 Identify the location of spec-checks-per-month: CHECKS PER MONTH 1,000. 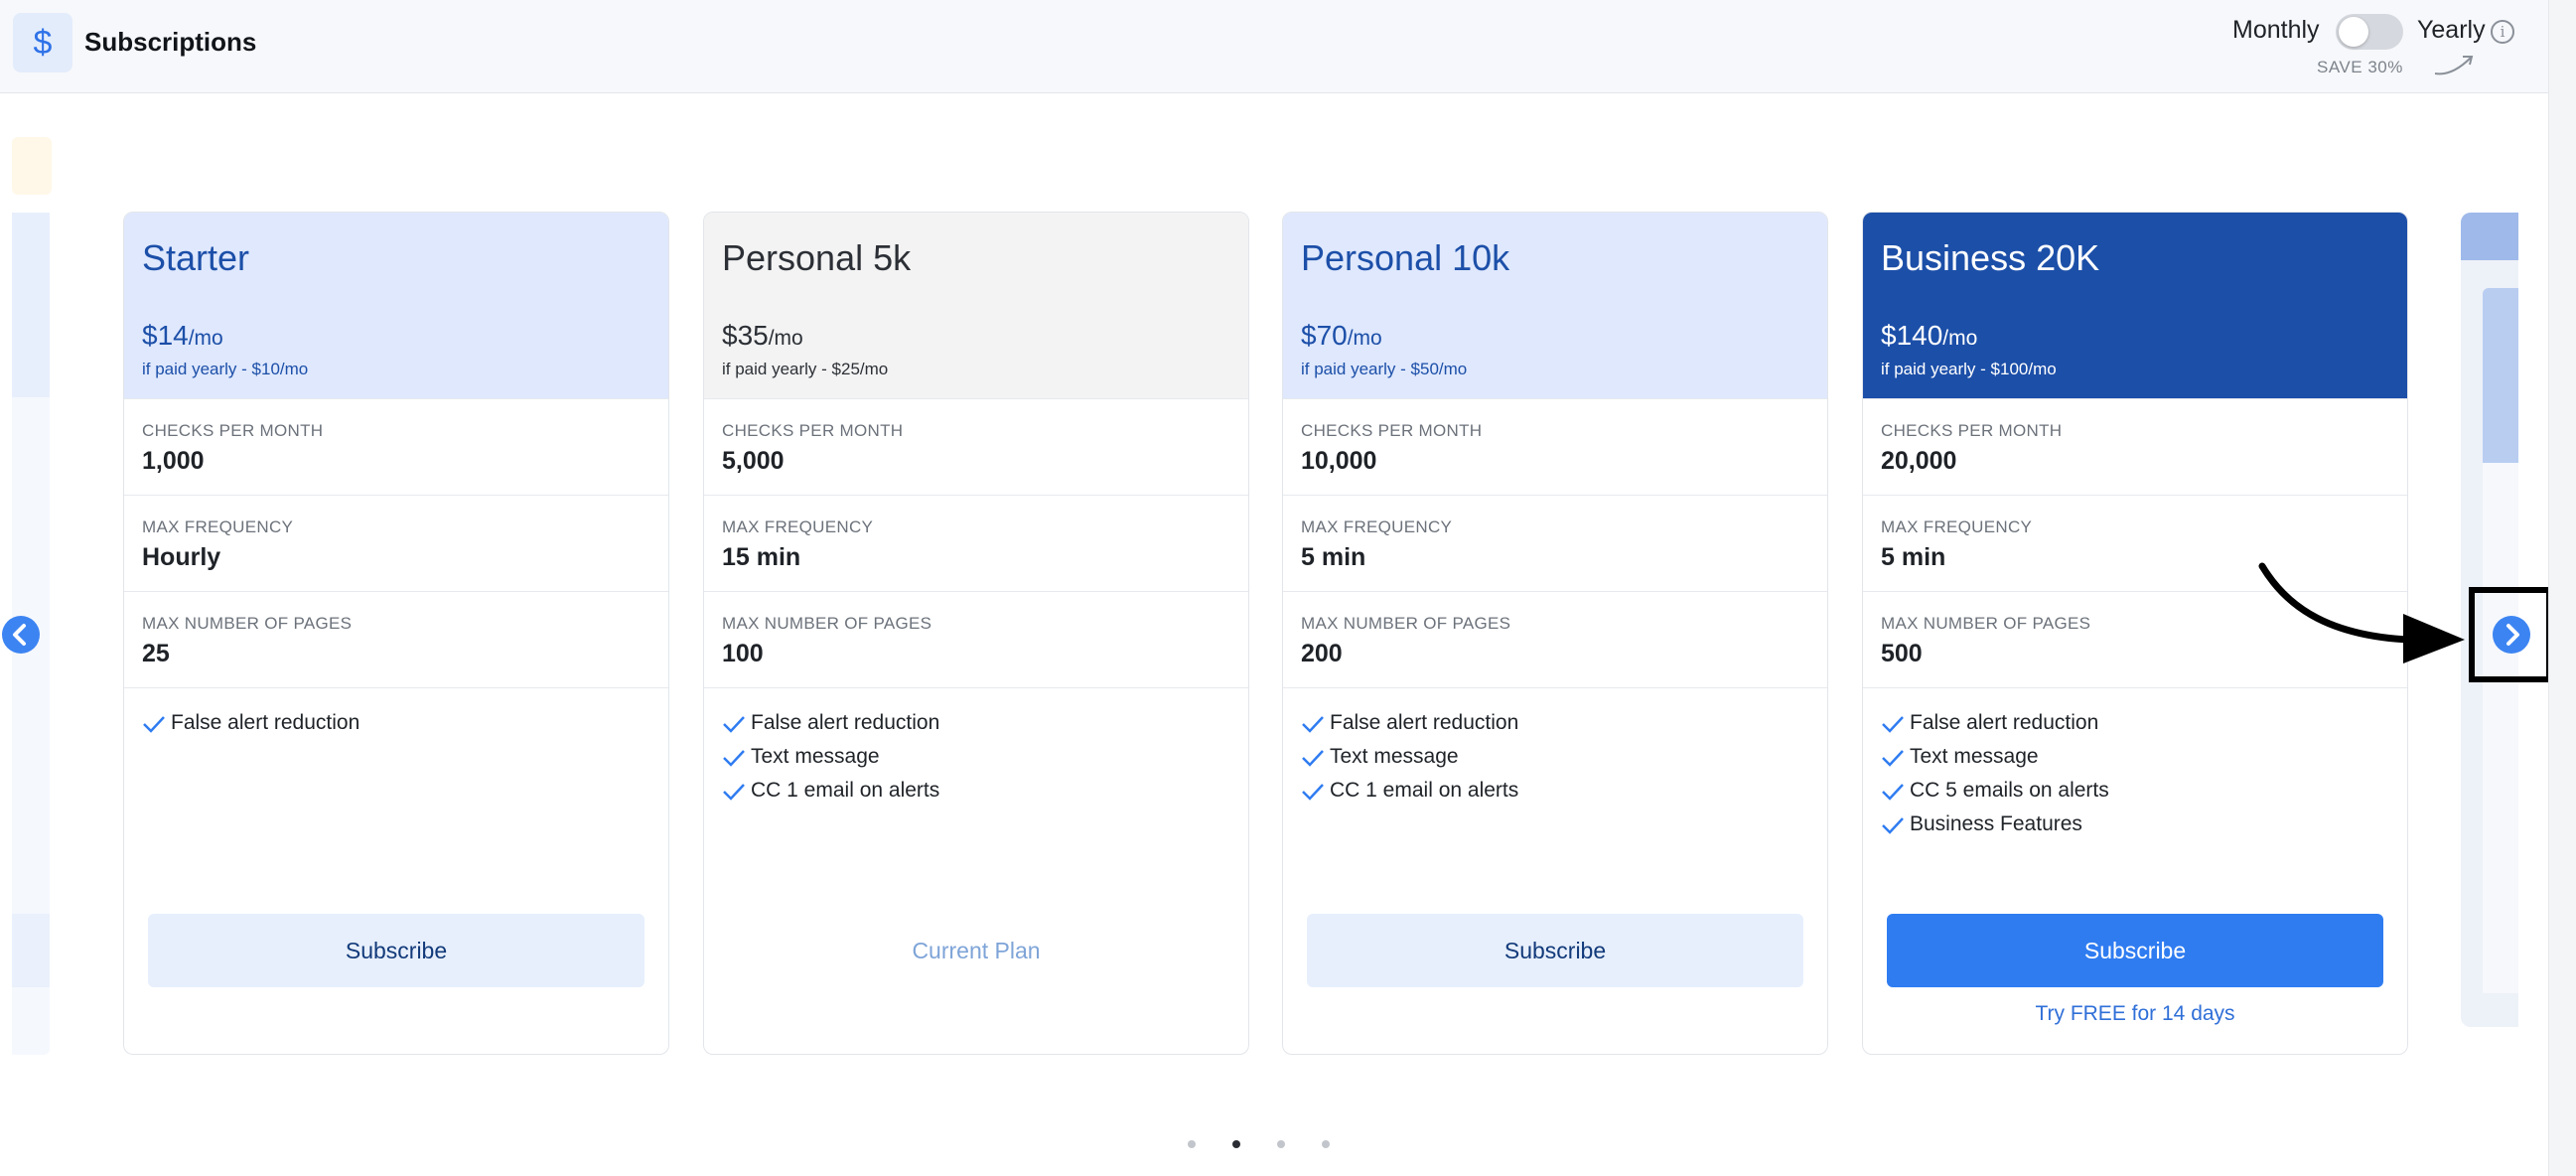
(396, 446).